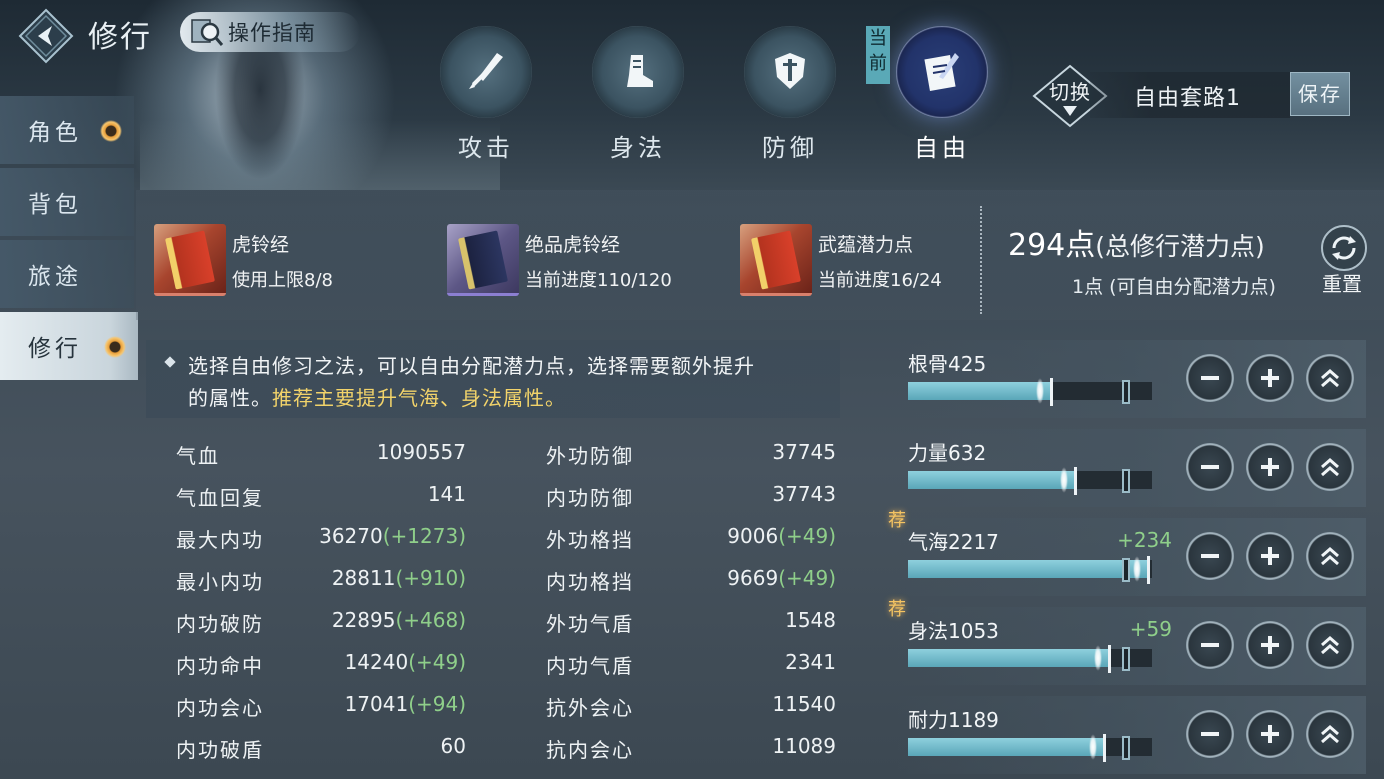 This screenshot has height=779, width=1384. What do you see at coordinates (753, 536) in the screenshot?
I see `stat-value: 9006` at bounding box center [753, 536].